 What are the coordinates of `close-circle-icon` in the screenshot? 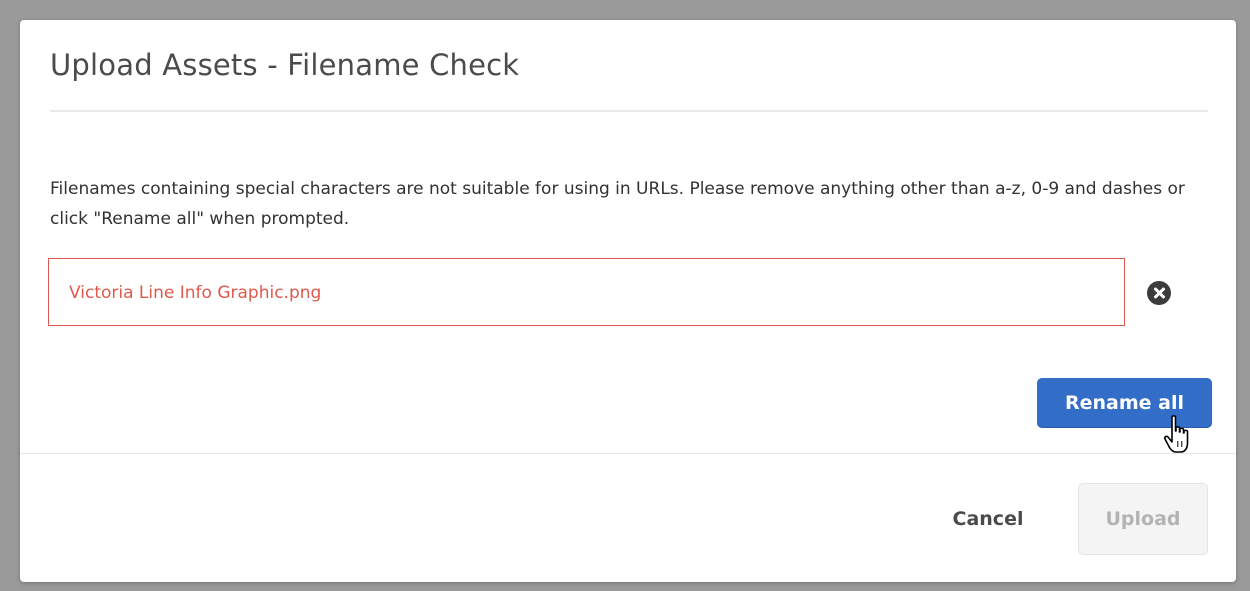 It's located at (1159, 293).